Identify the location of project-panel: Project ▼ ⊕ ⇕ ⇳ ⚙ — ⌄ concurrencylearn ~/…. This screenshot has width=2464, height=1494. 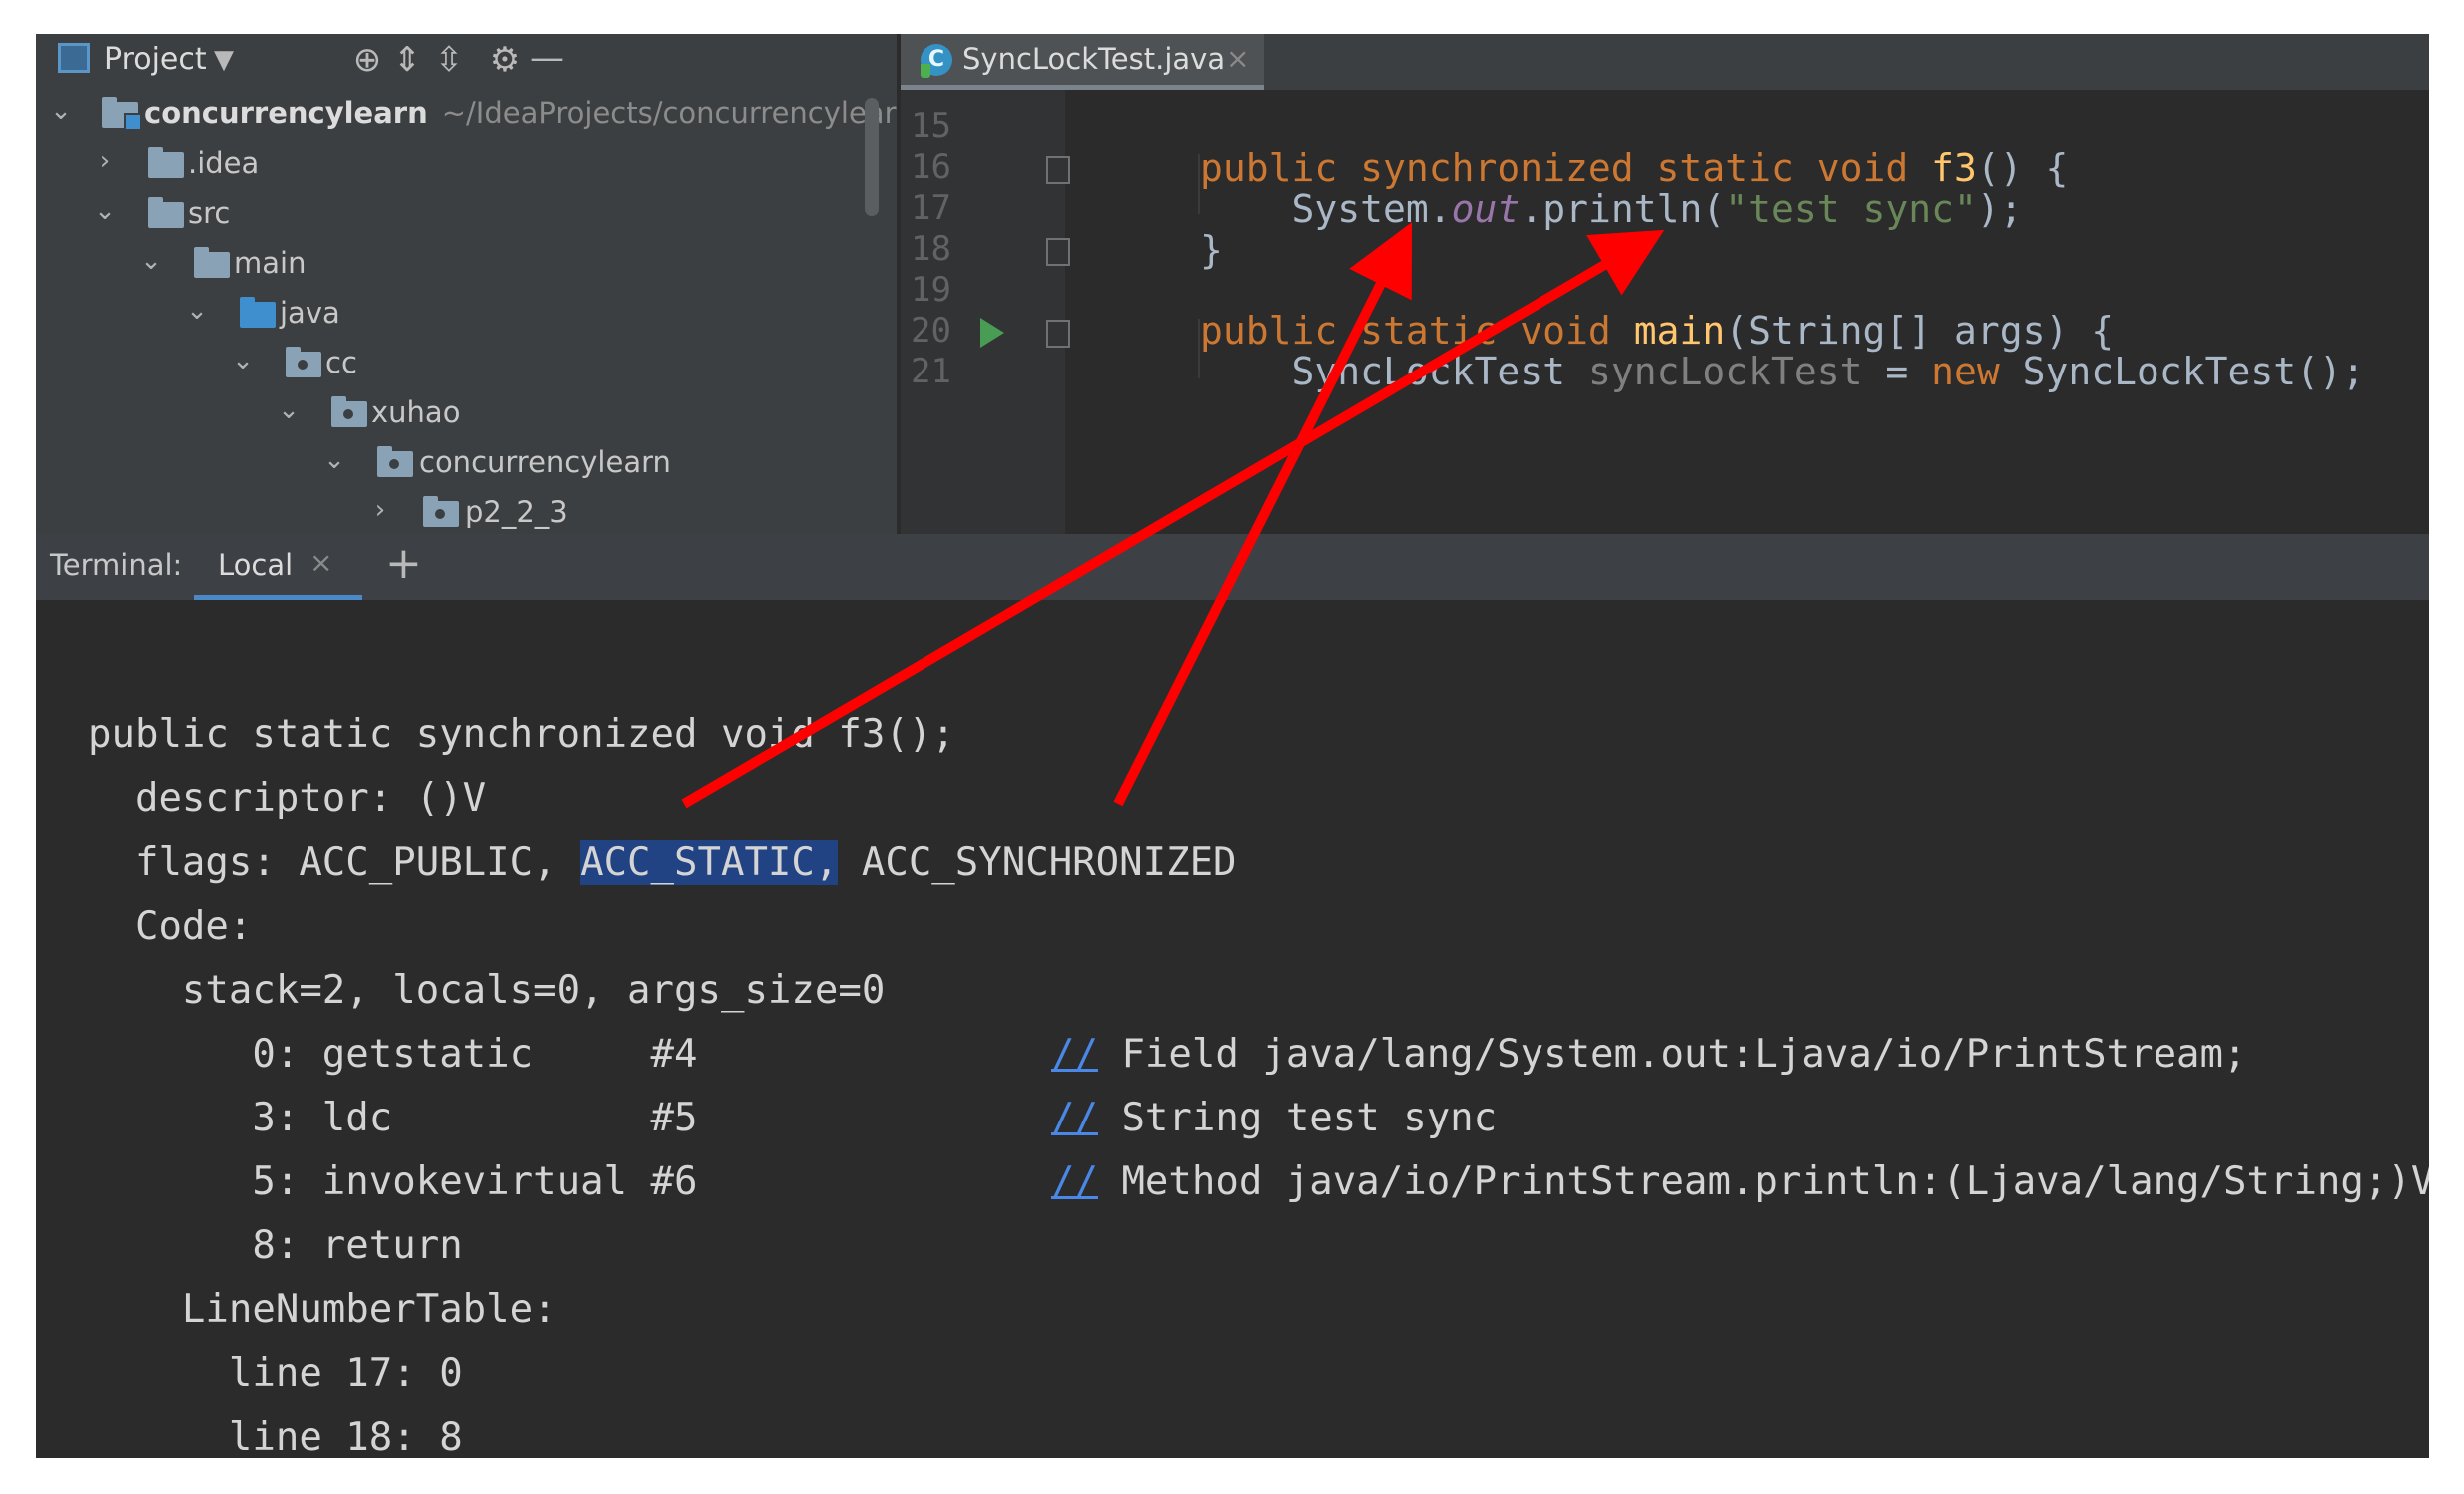
(466, 284).